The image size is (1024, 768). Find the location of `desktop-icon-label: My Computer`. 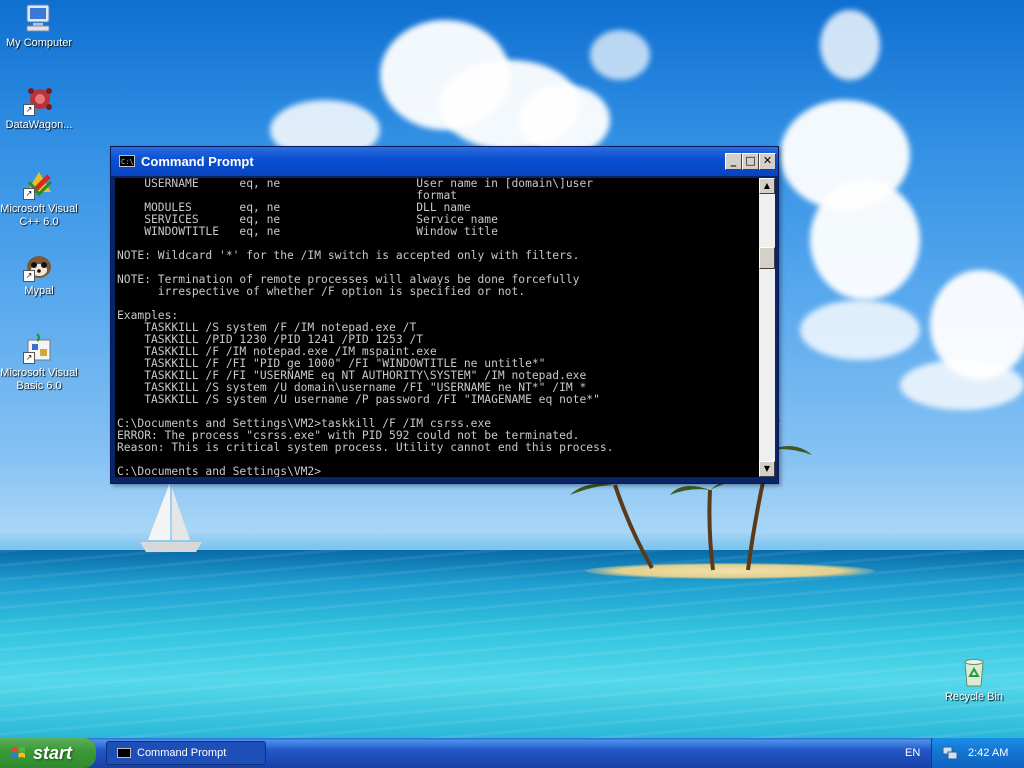

desktop-icon-label: My Computer is located at coordinates (39, 43).